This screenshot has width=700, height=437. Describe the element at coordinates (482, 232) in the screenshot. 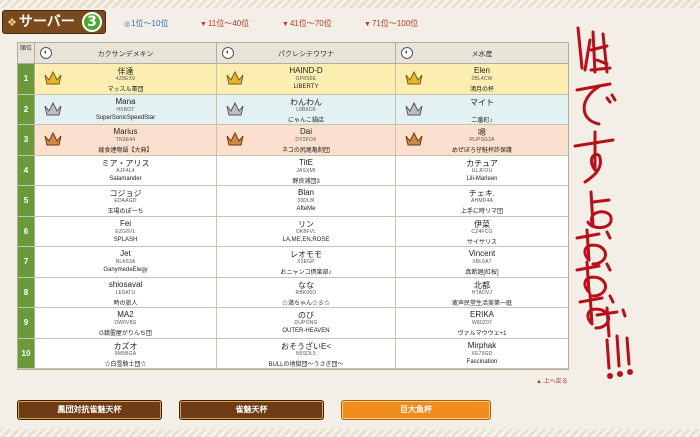

I see `player-cell: 伊菜 CZ4FCG サイサリス` at that location.